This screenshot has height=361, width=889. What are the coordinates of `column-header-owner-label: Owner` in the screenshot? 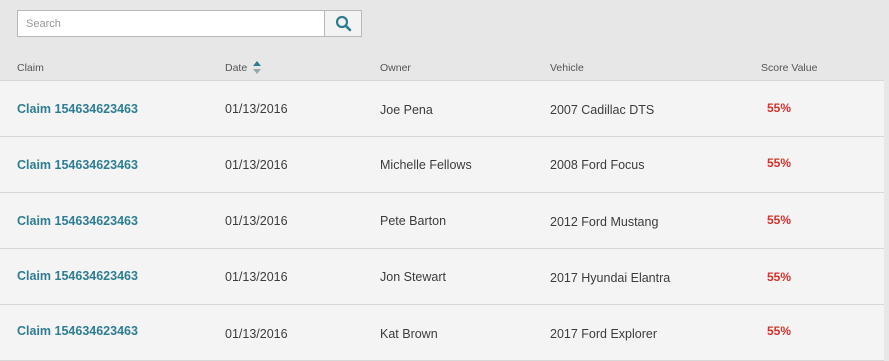 It's located at (395, 68).